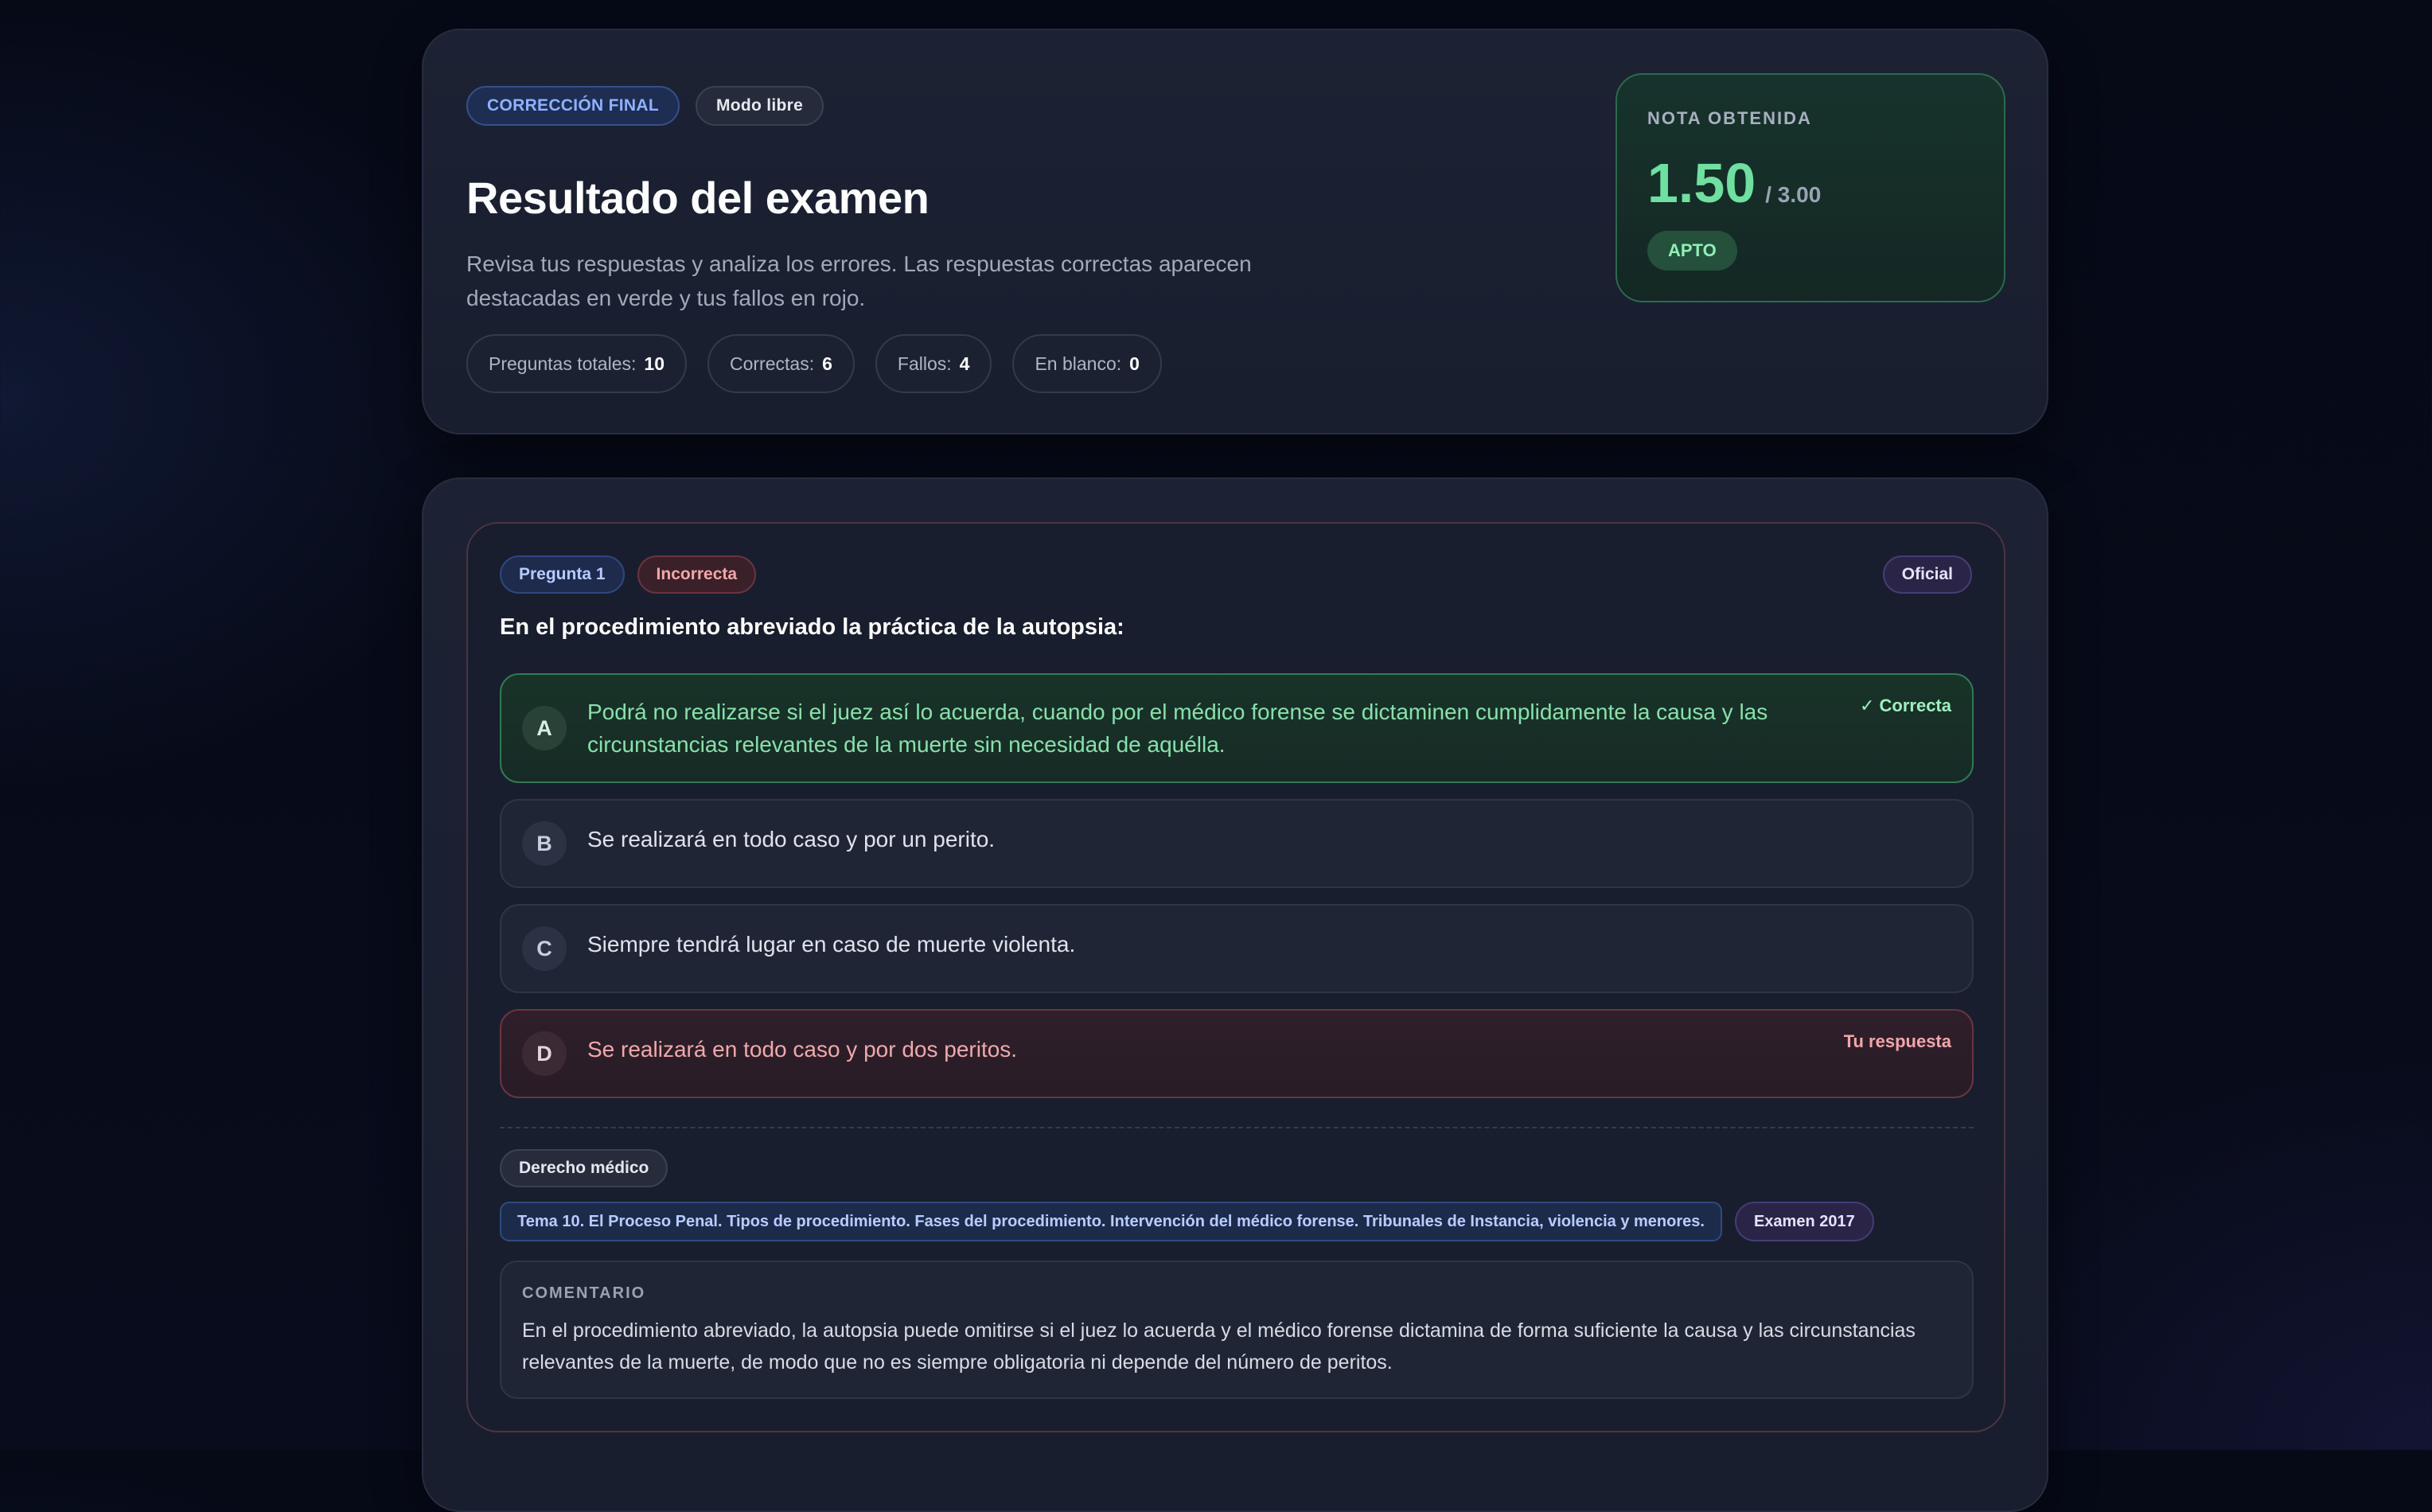  I want to click on pass-status-badge: APTO, so click(1692, 251).